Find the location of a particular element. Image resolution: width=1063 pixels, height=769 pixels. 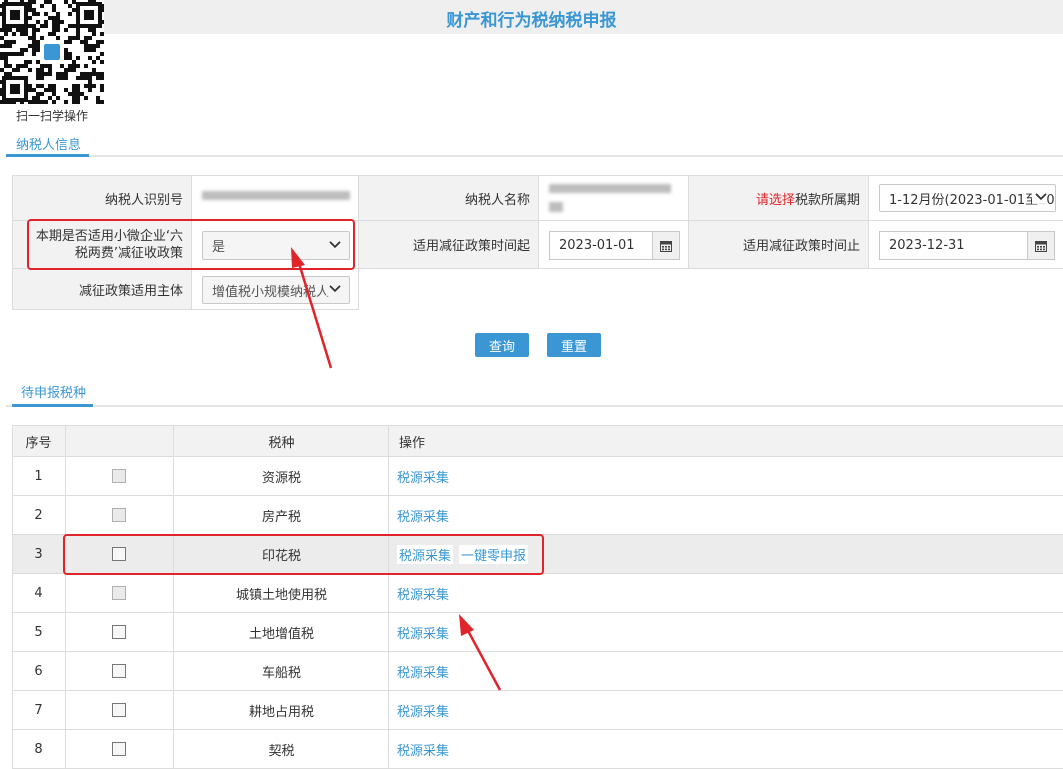

row-number: 8 is located at coordinates (38, 749).